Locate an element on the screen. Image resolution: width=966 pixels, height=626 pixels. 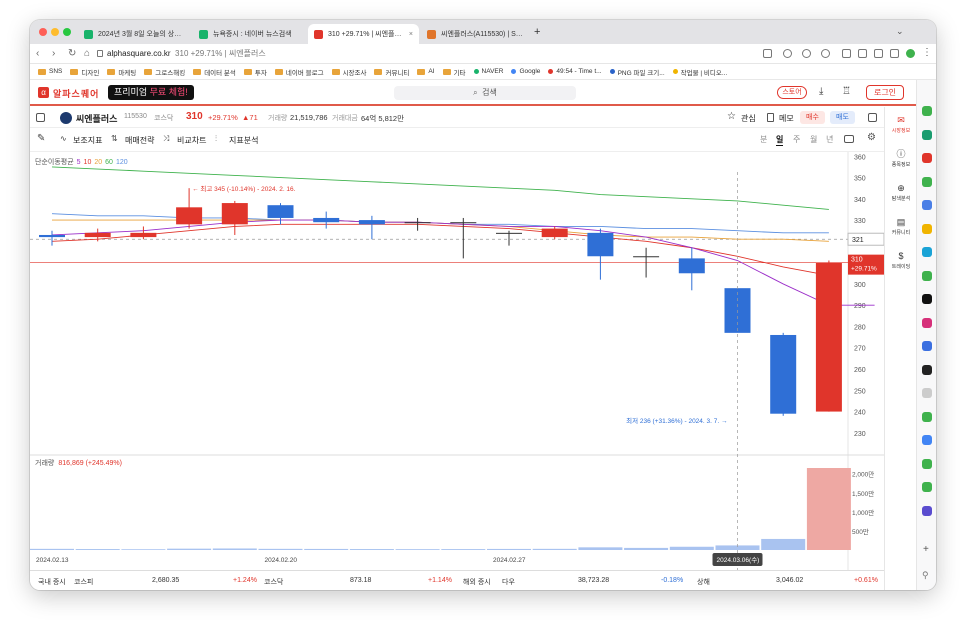
ma-legend-item: 60 is located at coordinates (109, 162).